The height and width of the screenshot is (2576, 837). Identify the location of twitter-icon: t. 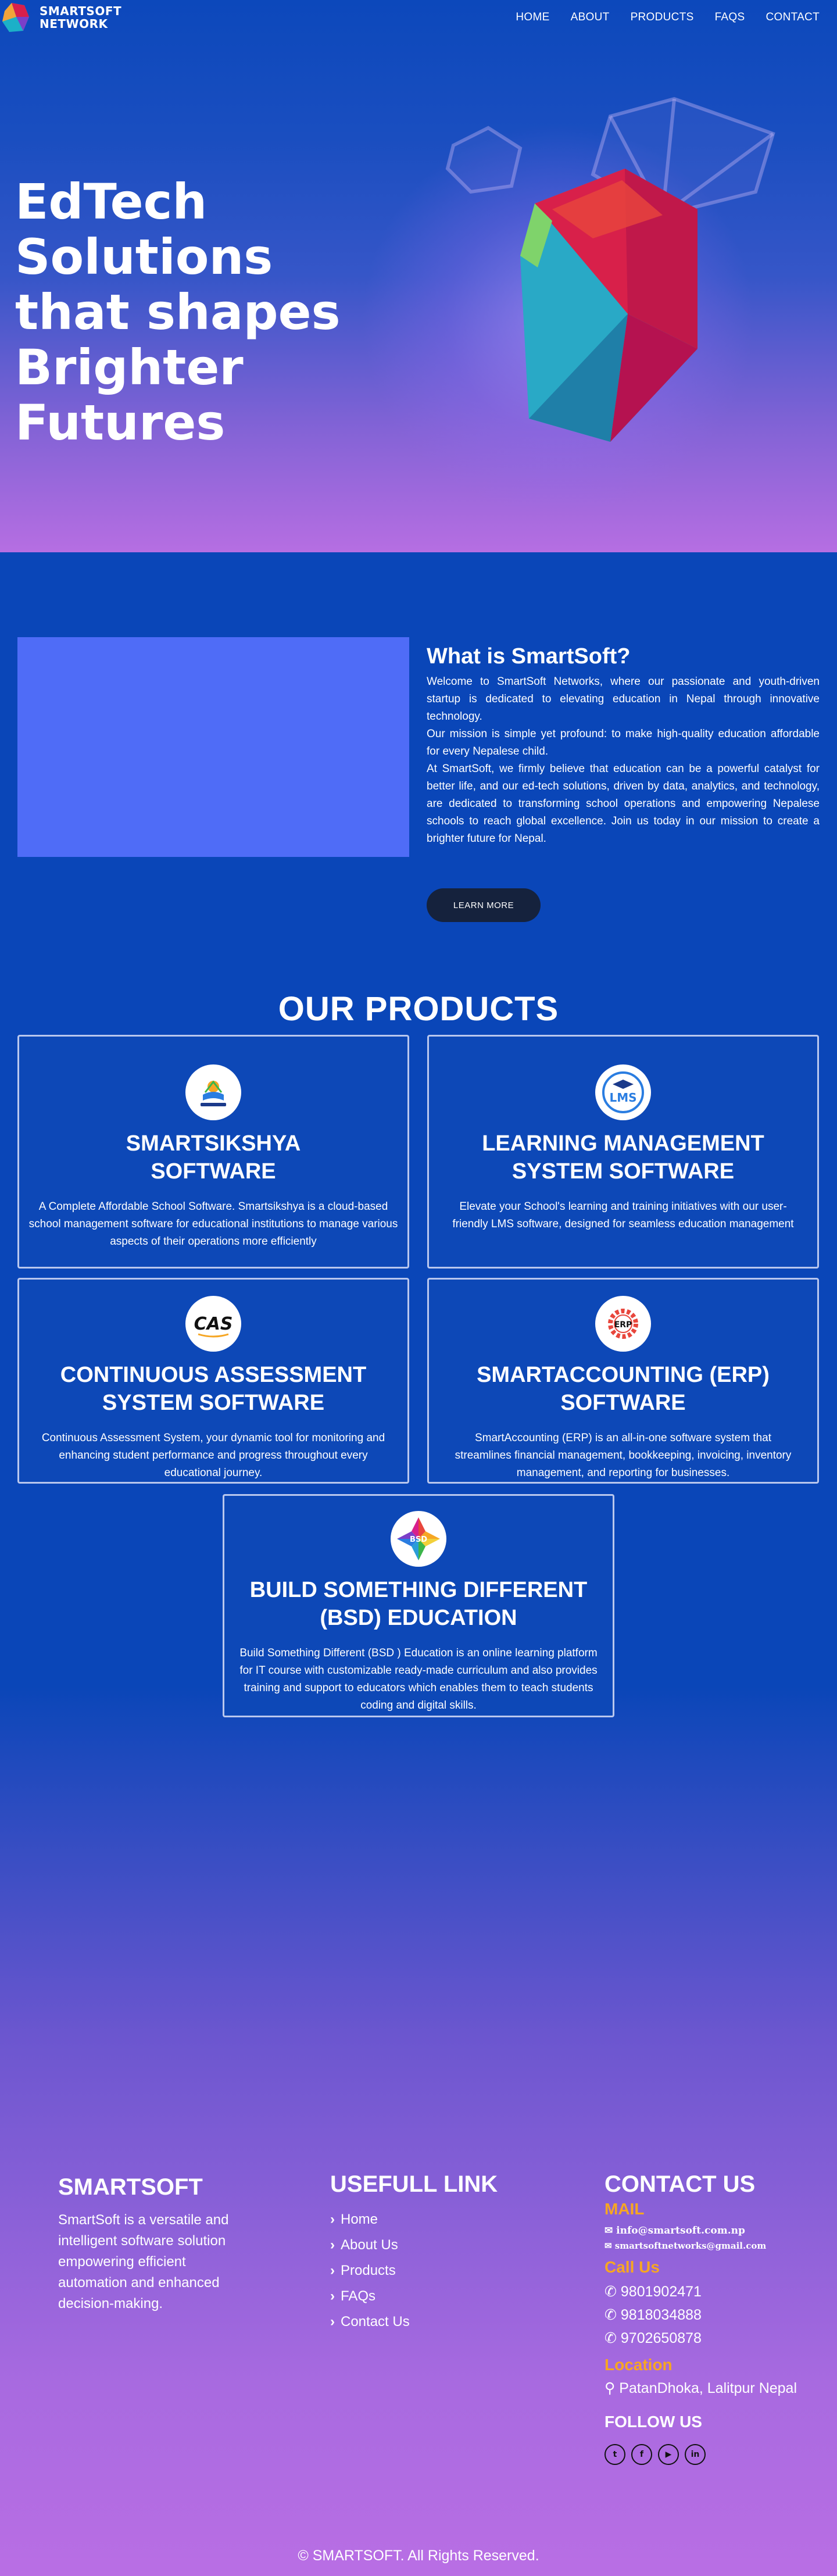
(615, 2454).